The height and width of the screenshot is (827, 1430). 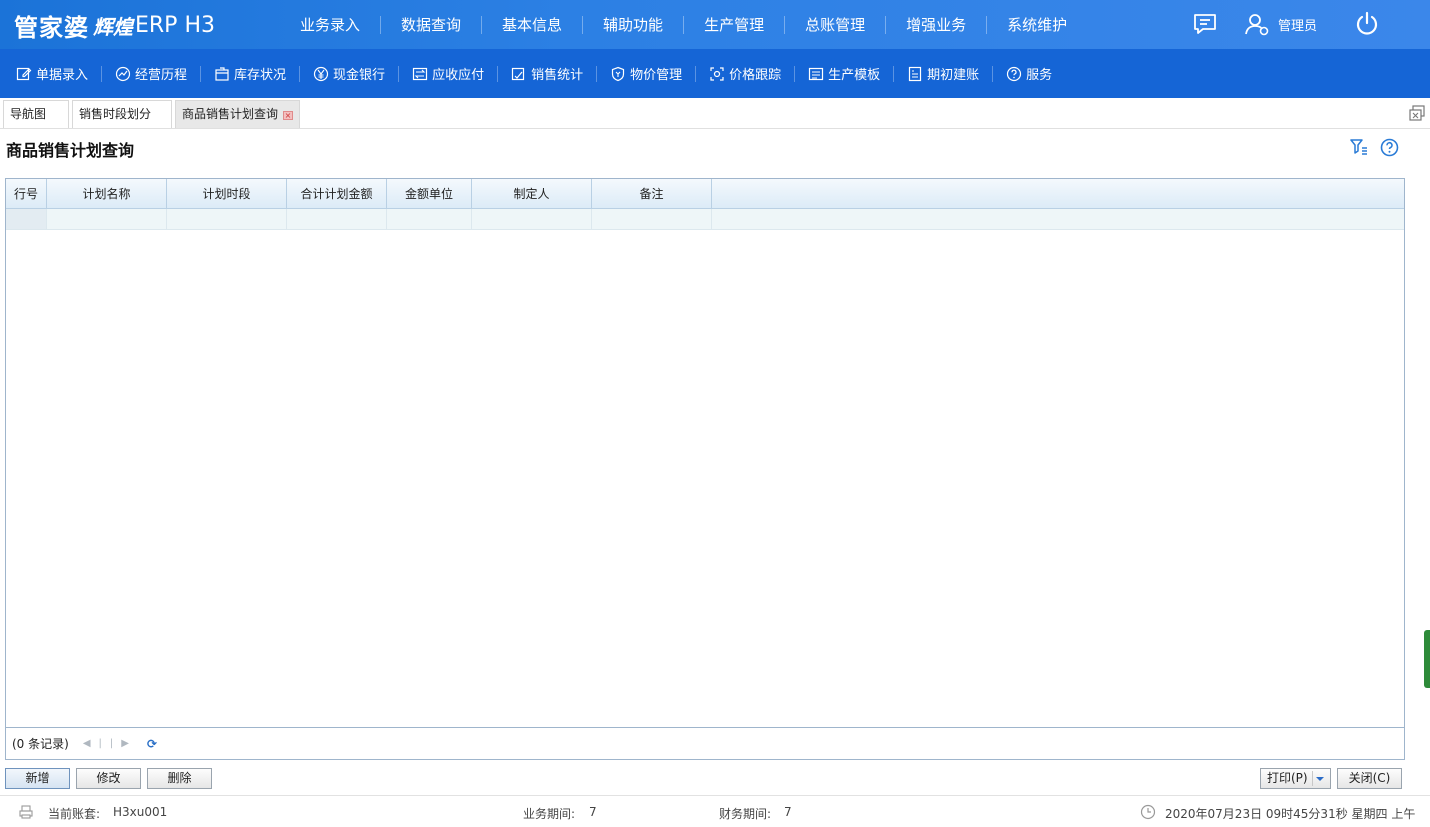 What do you see at coordinates (51, 27) in the screenshot?
I see `brand-name: 管家婆` at bounding box center [51, 27].